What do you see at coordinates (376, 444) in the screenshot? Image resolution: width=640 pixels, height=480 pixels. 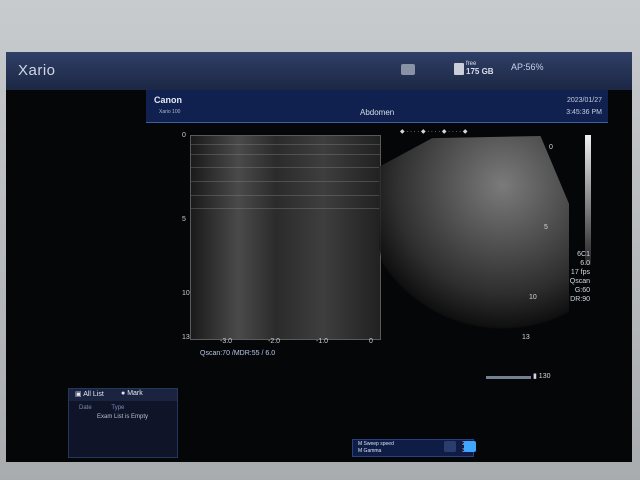 I see `sweep-speed-label: M Sweep speed` at bounding box center [376, 444].